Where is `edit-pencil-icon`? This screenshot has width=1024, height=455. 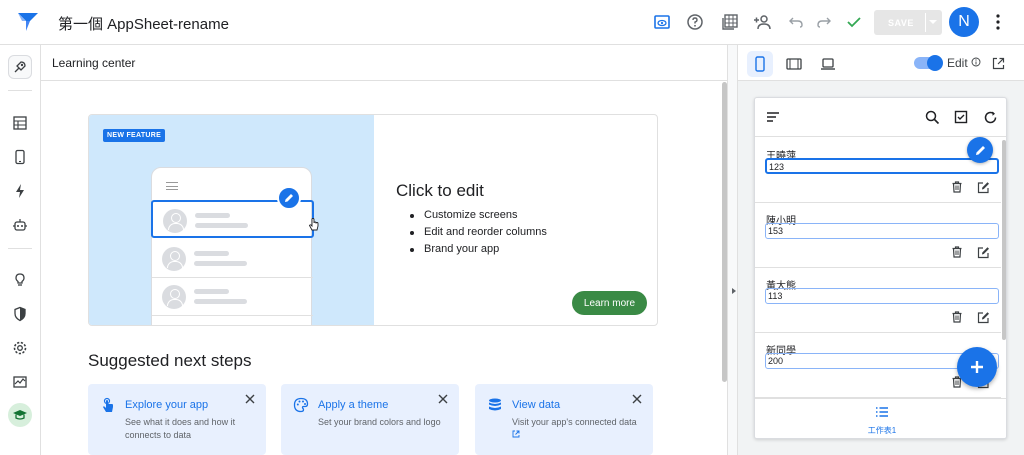
edit-pencil-icon is located at coordinates (980, 150).